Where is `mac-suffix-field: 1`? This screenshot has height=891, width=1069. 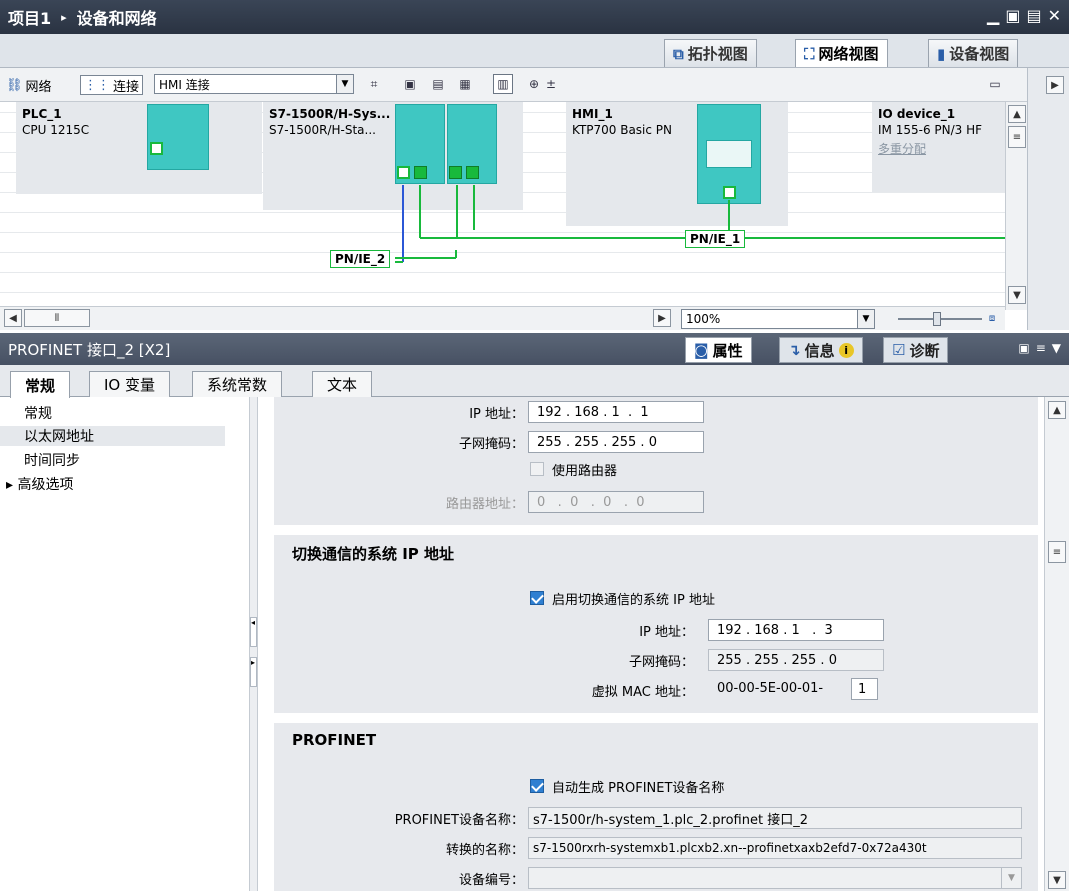 mac-suffix-field: 1 is located at coordinates (864, 689).